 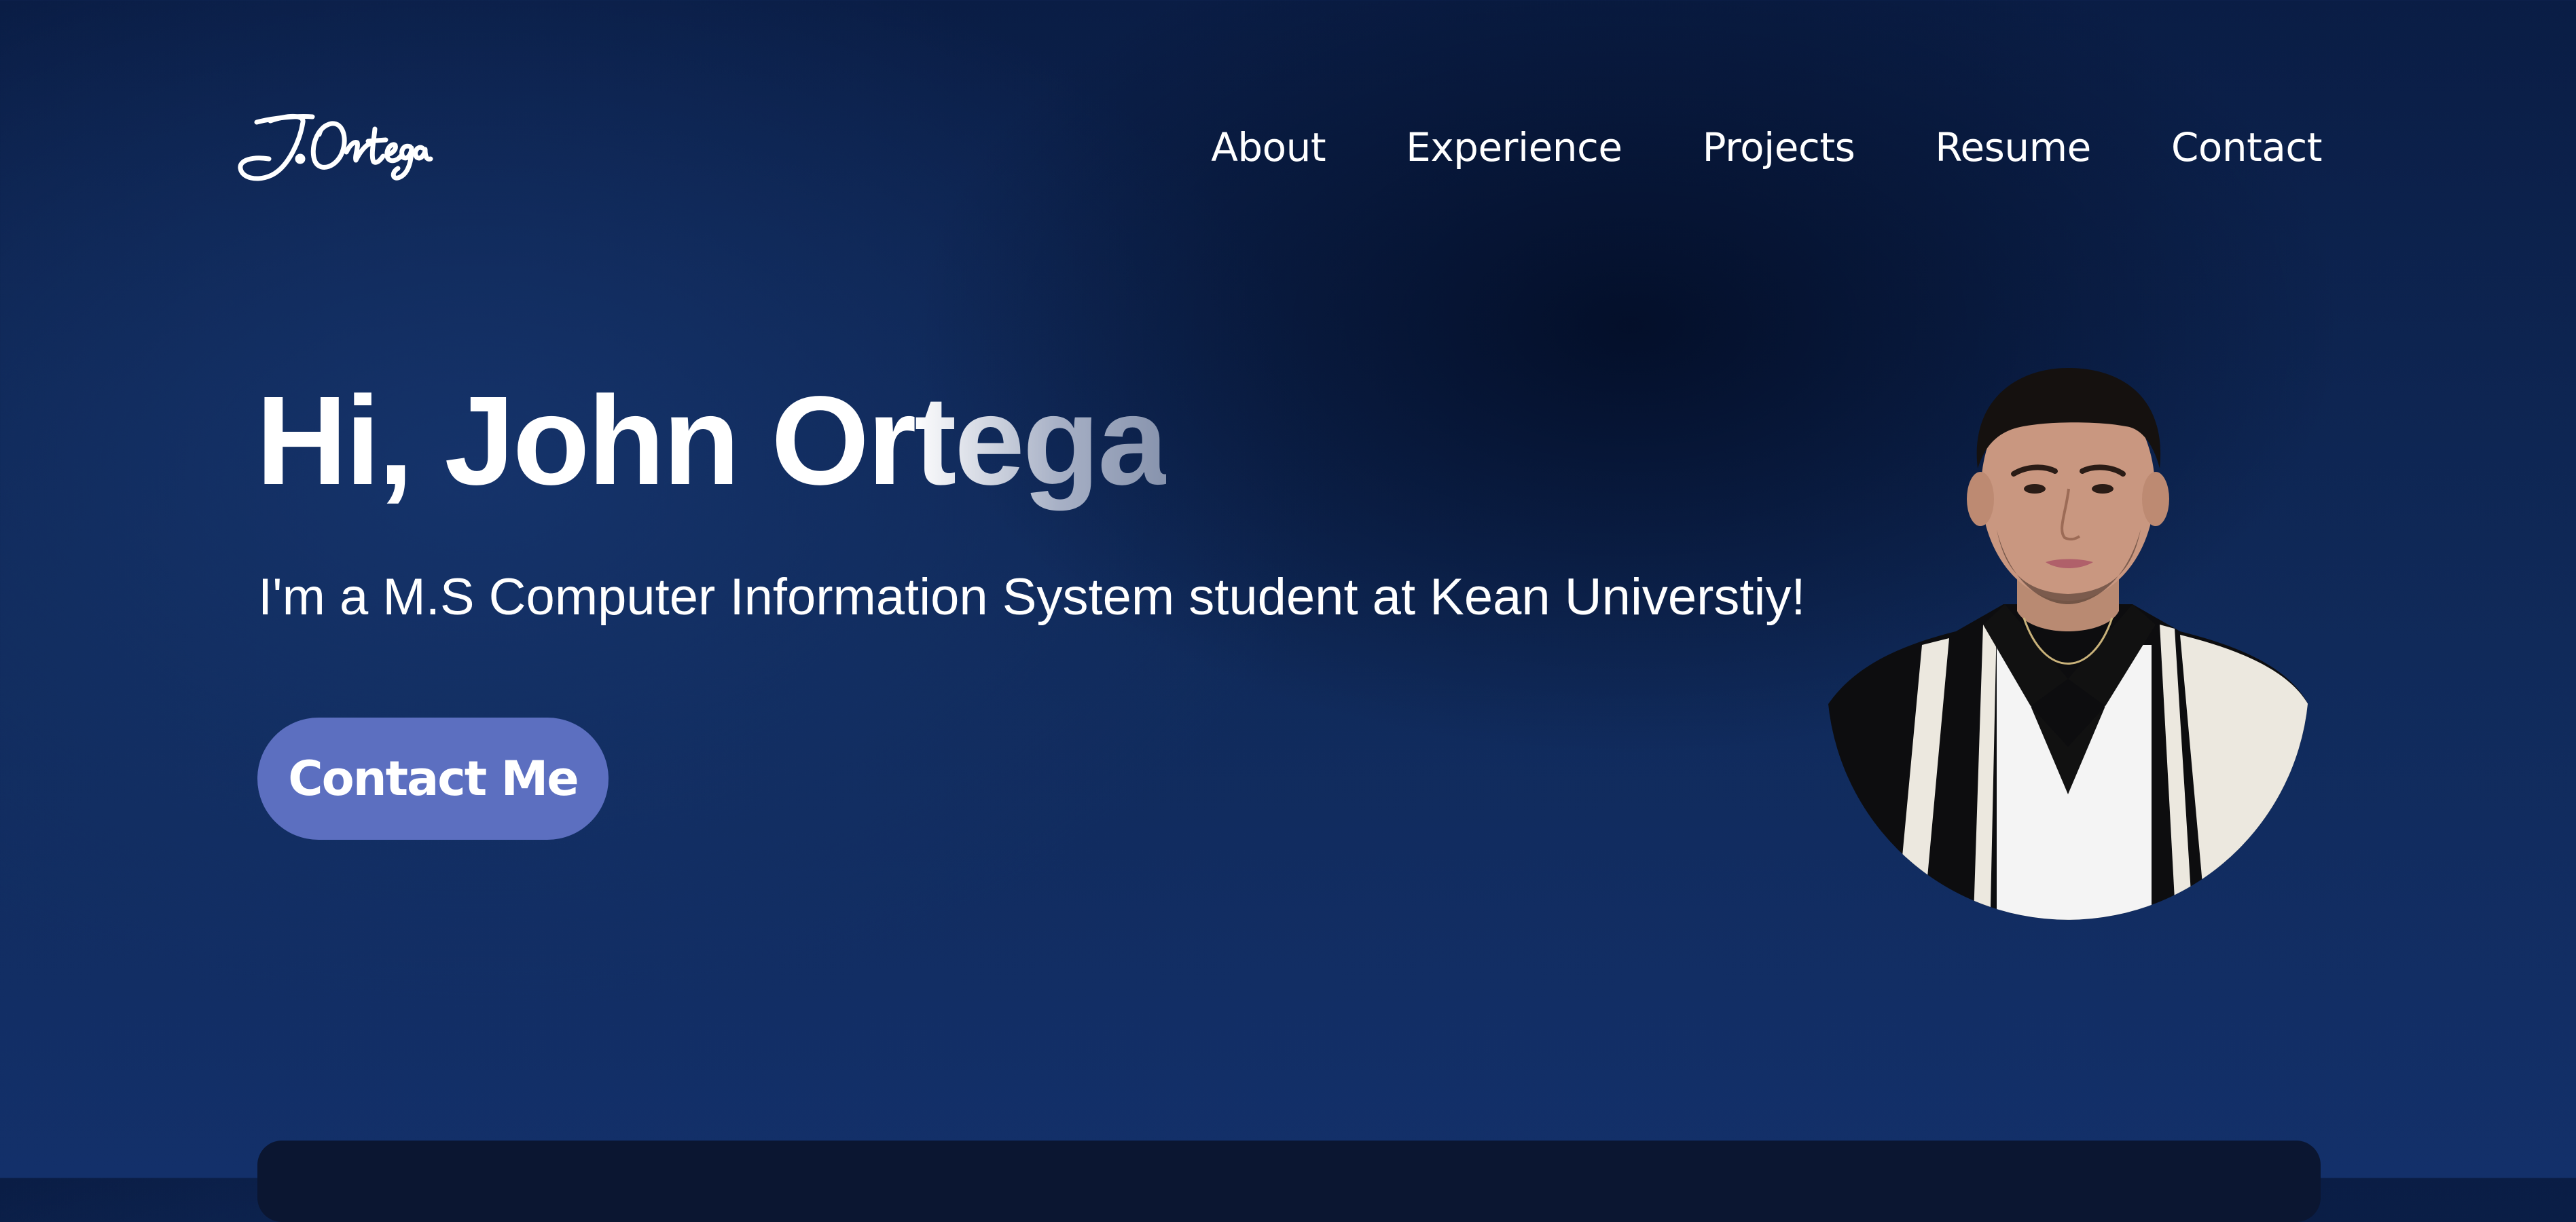 I want to click on section-card, so click(x=1289, y=1181).